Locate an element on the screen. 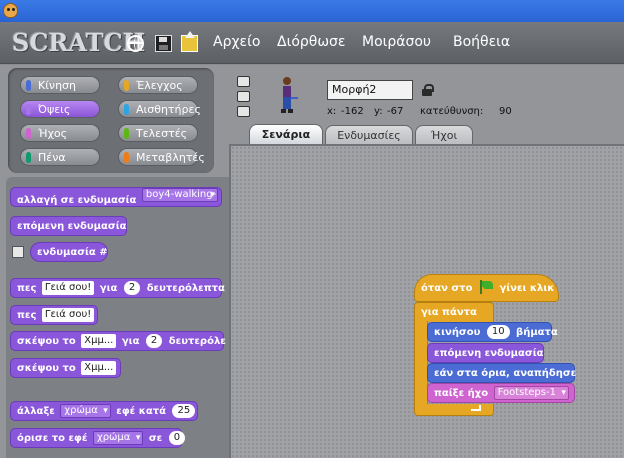  think-for-secs-block: σκέψου το Χμμ... για 2 δευτερόλε is located at coordinates (118, 341).